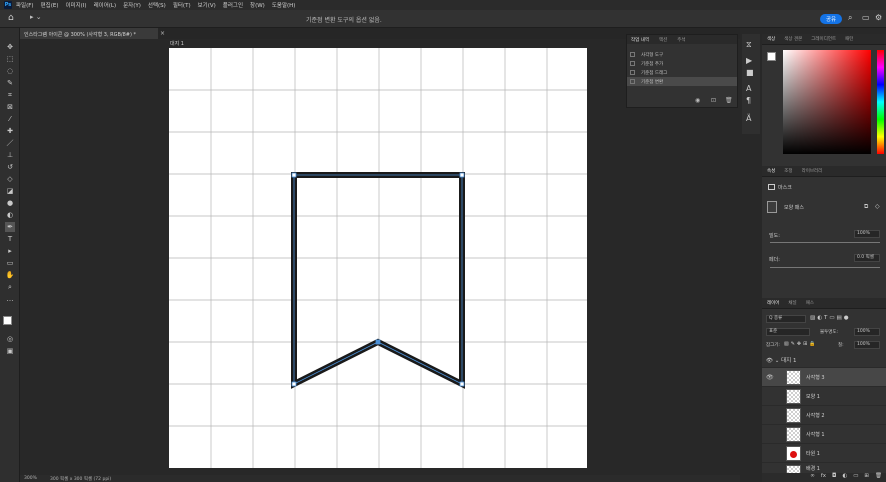 Image resolution: width=886 pixels, height=482 pixels. What do you see at coordinates (10, 71) in the screenshot?
I see `lasso-tool-icon: ◌` at bounding box center [10, 71].